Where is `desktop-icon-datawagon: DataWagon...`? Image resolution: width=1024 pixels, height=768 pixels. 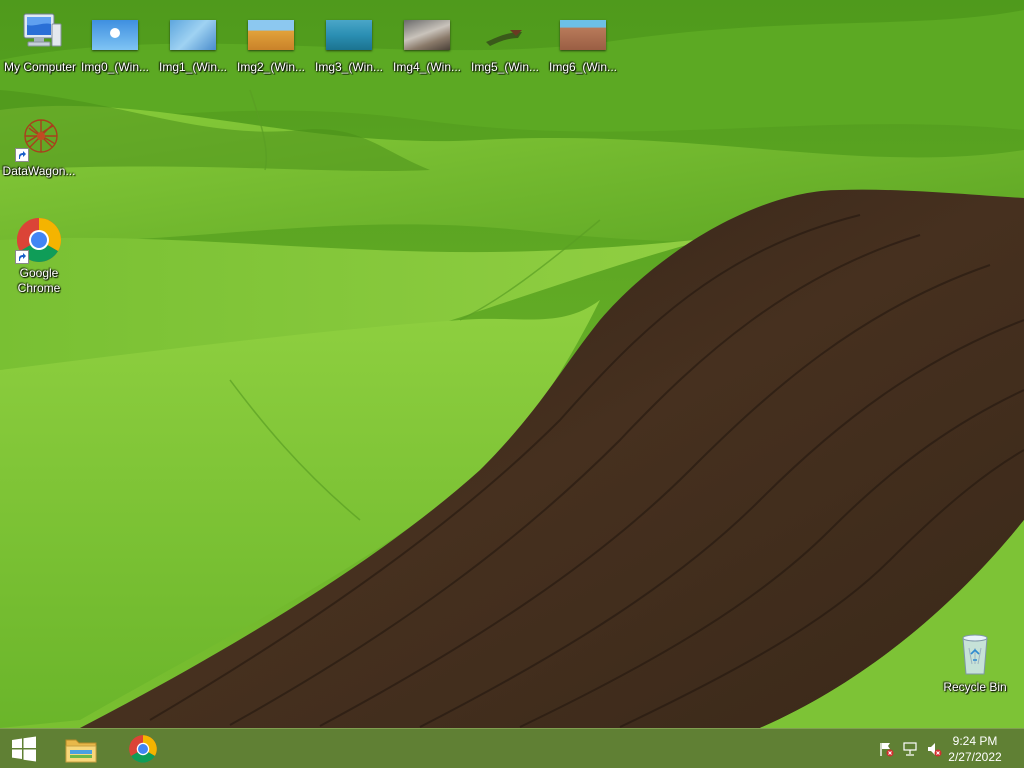 desktop-icon-datawagon: DataWagon... is located at coordinates (39, 142).